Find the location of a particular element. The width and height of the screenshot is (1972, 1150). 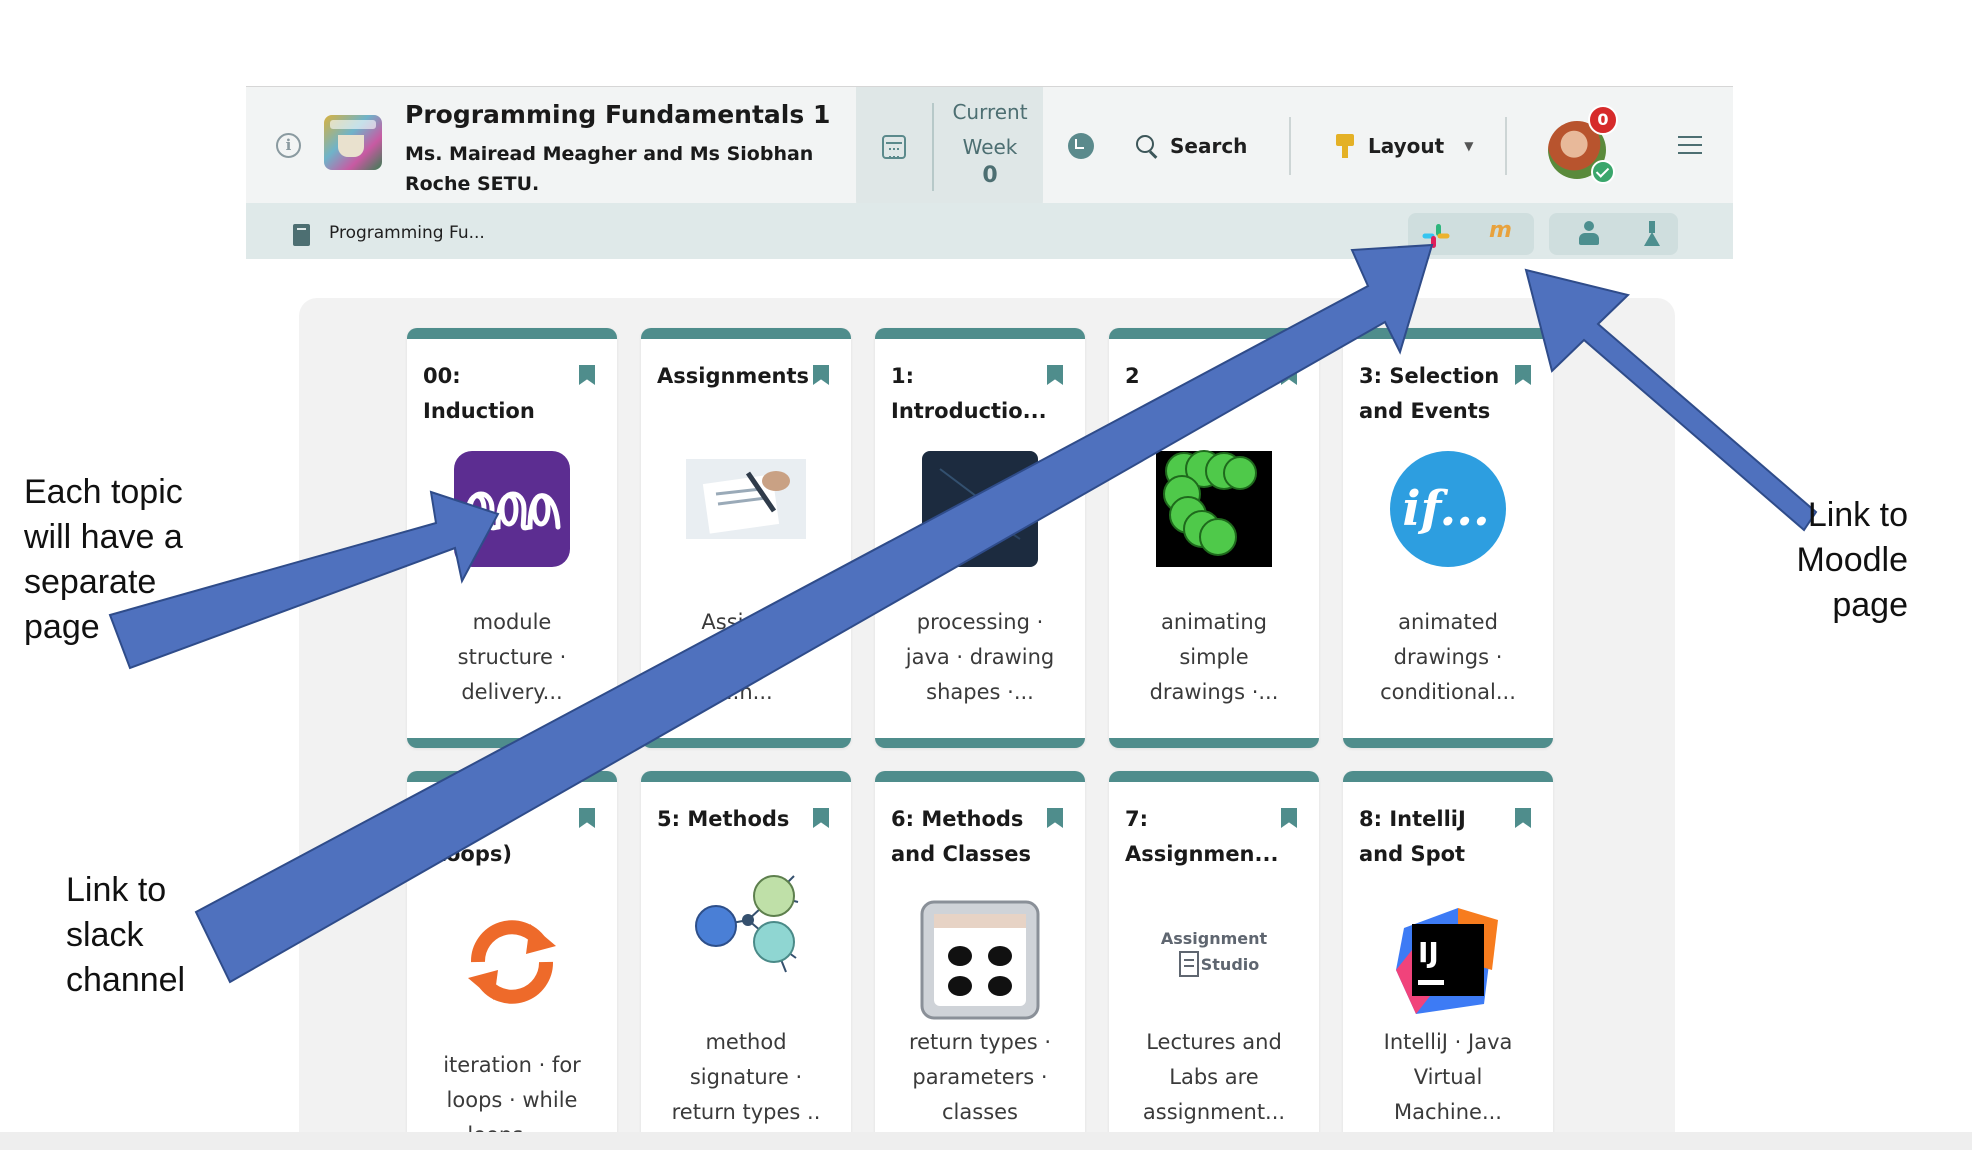

paint-roller-icon is located at coordinates (1345, 146).